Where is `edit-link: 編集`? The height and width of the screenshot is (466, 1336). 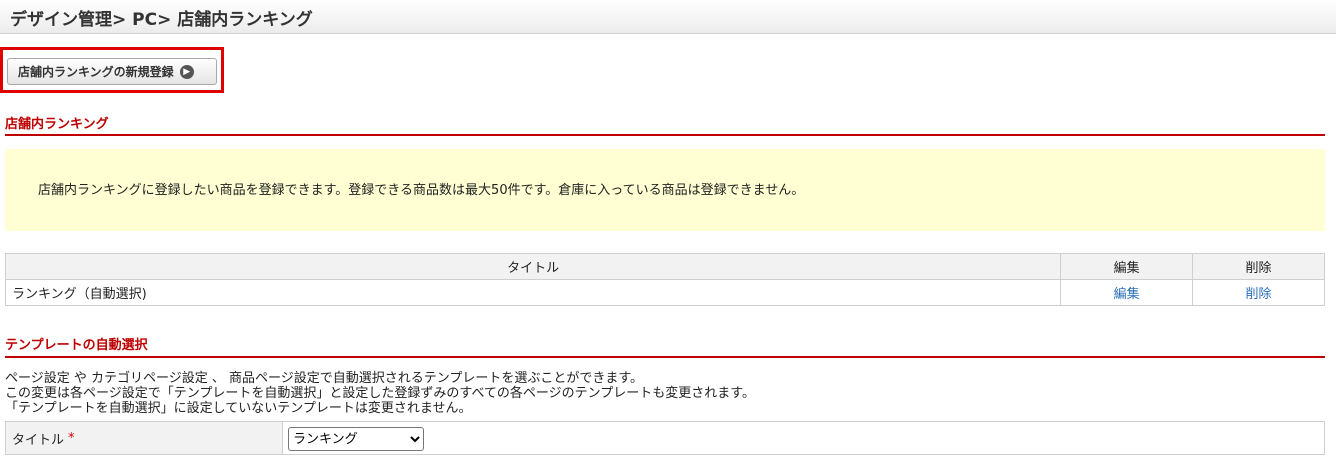 edit-link: 編集 is located at coordinates (1127, 294).